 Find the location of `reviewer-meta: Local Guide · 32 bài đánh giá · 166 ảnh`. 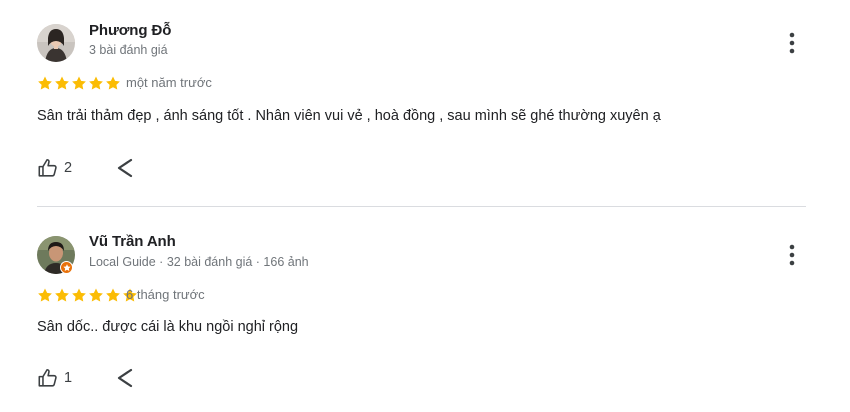

reviewer-meta: Local Guide · 32 bài đánh giá · 166 ảnh is located at coordinates (199, 262).